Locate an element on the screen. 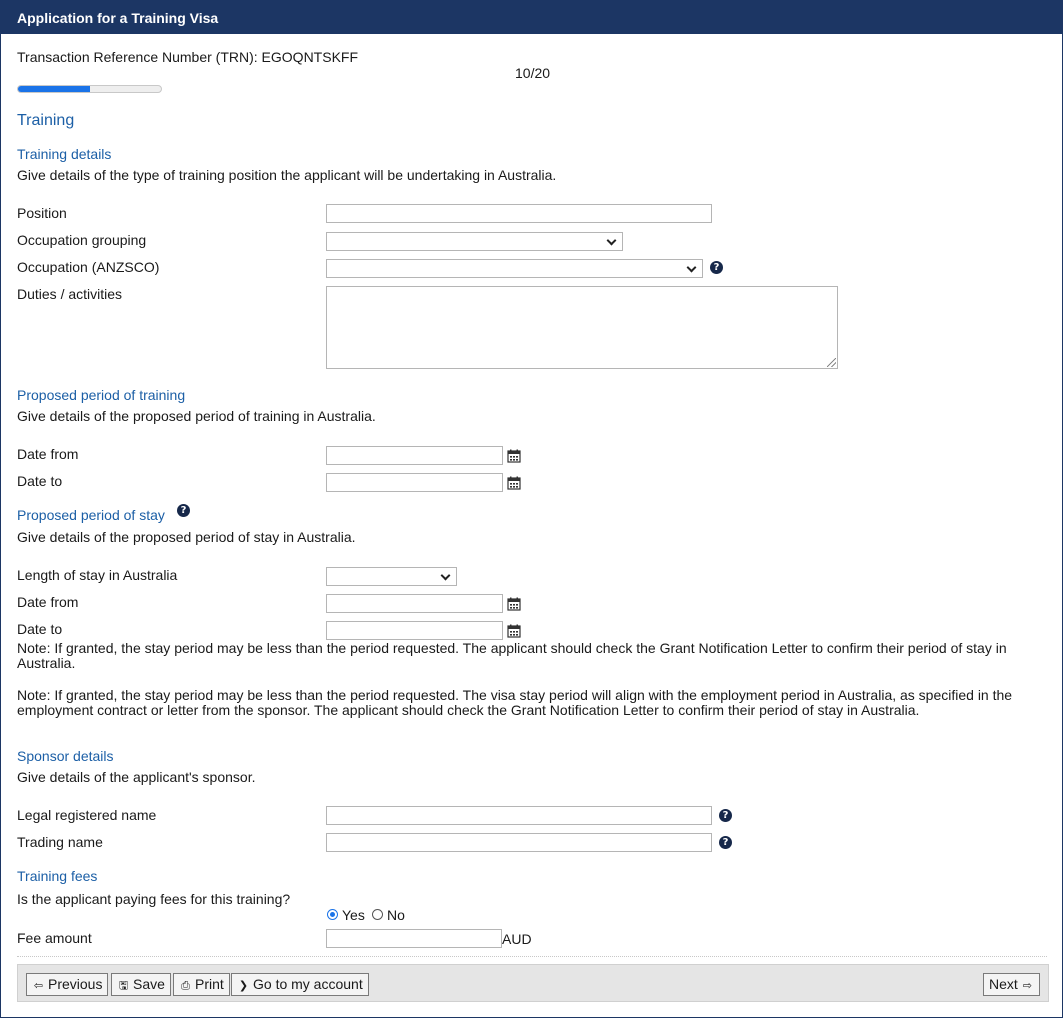 The width and height of the screenshot is (1064, 1020). next-label: Next is located at coordinates (1003, 984).